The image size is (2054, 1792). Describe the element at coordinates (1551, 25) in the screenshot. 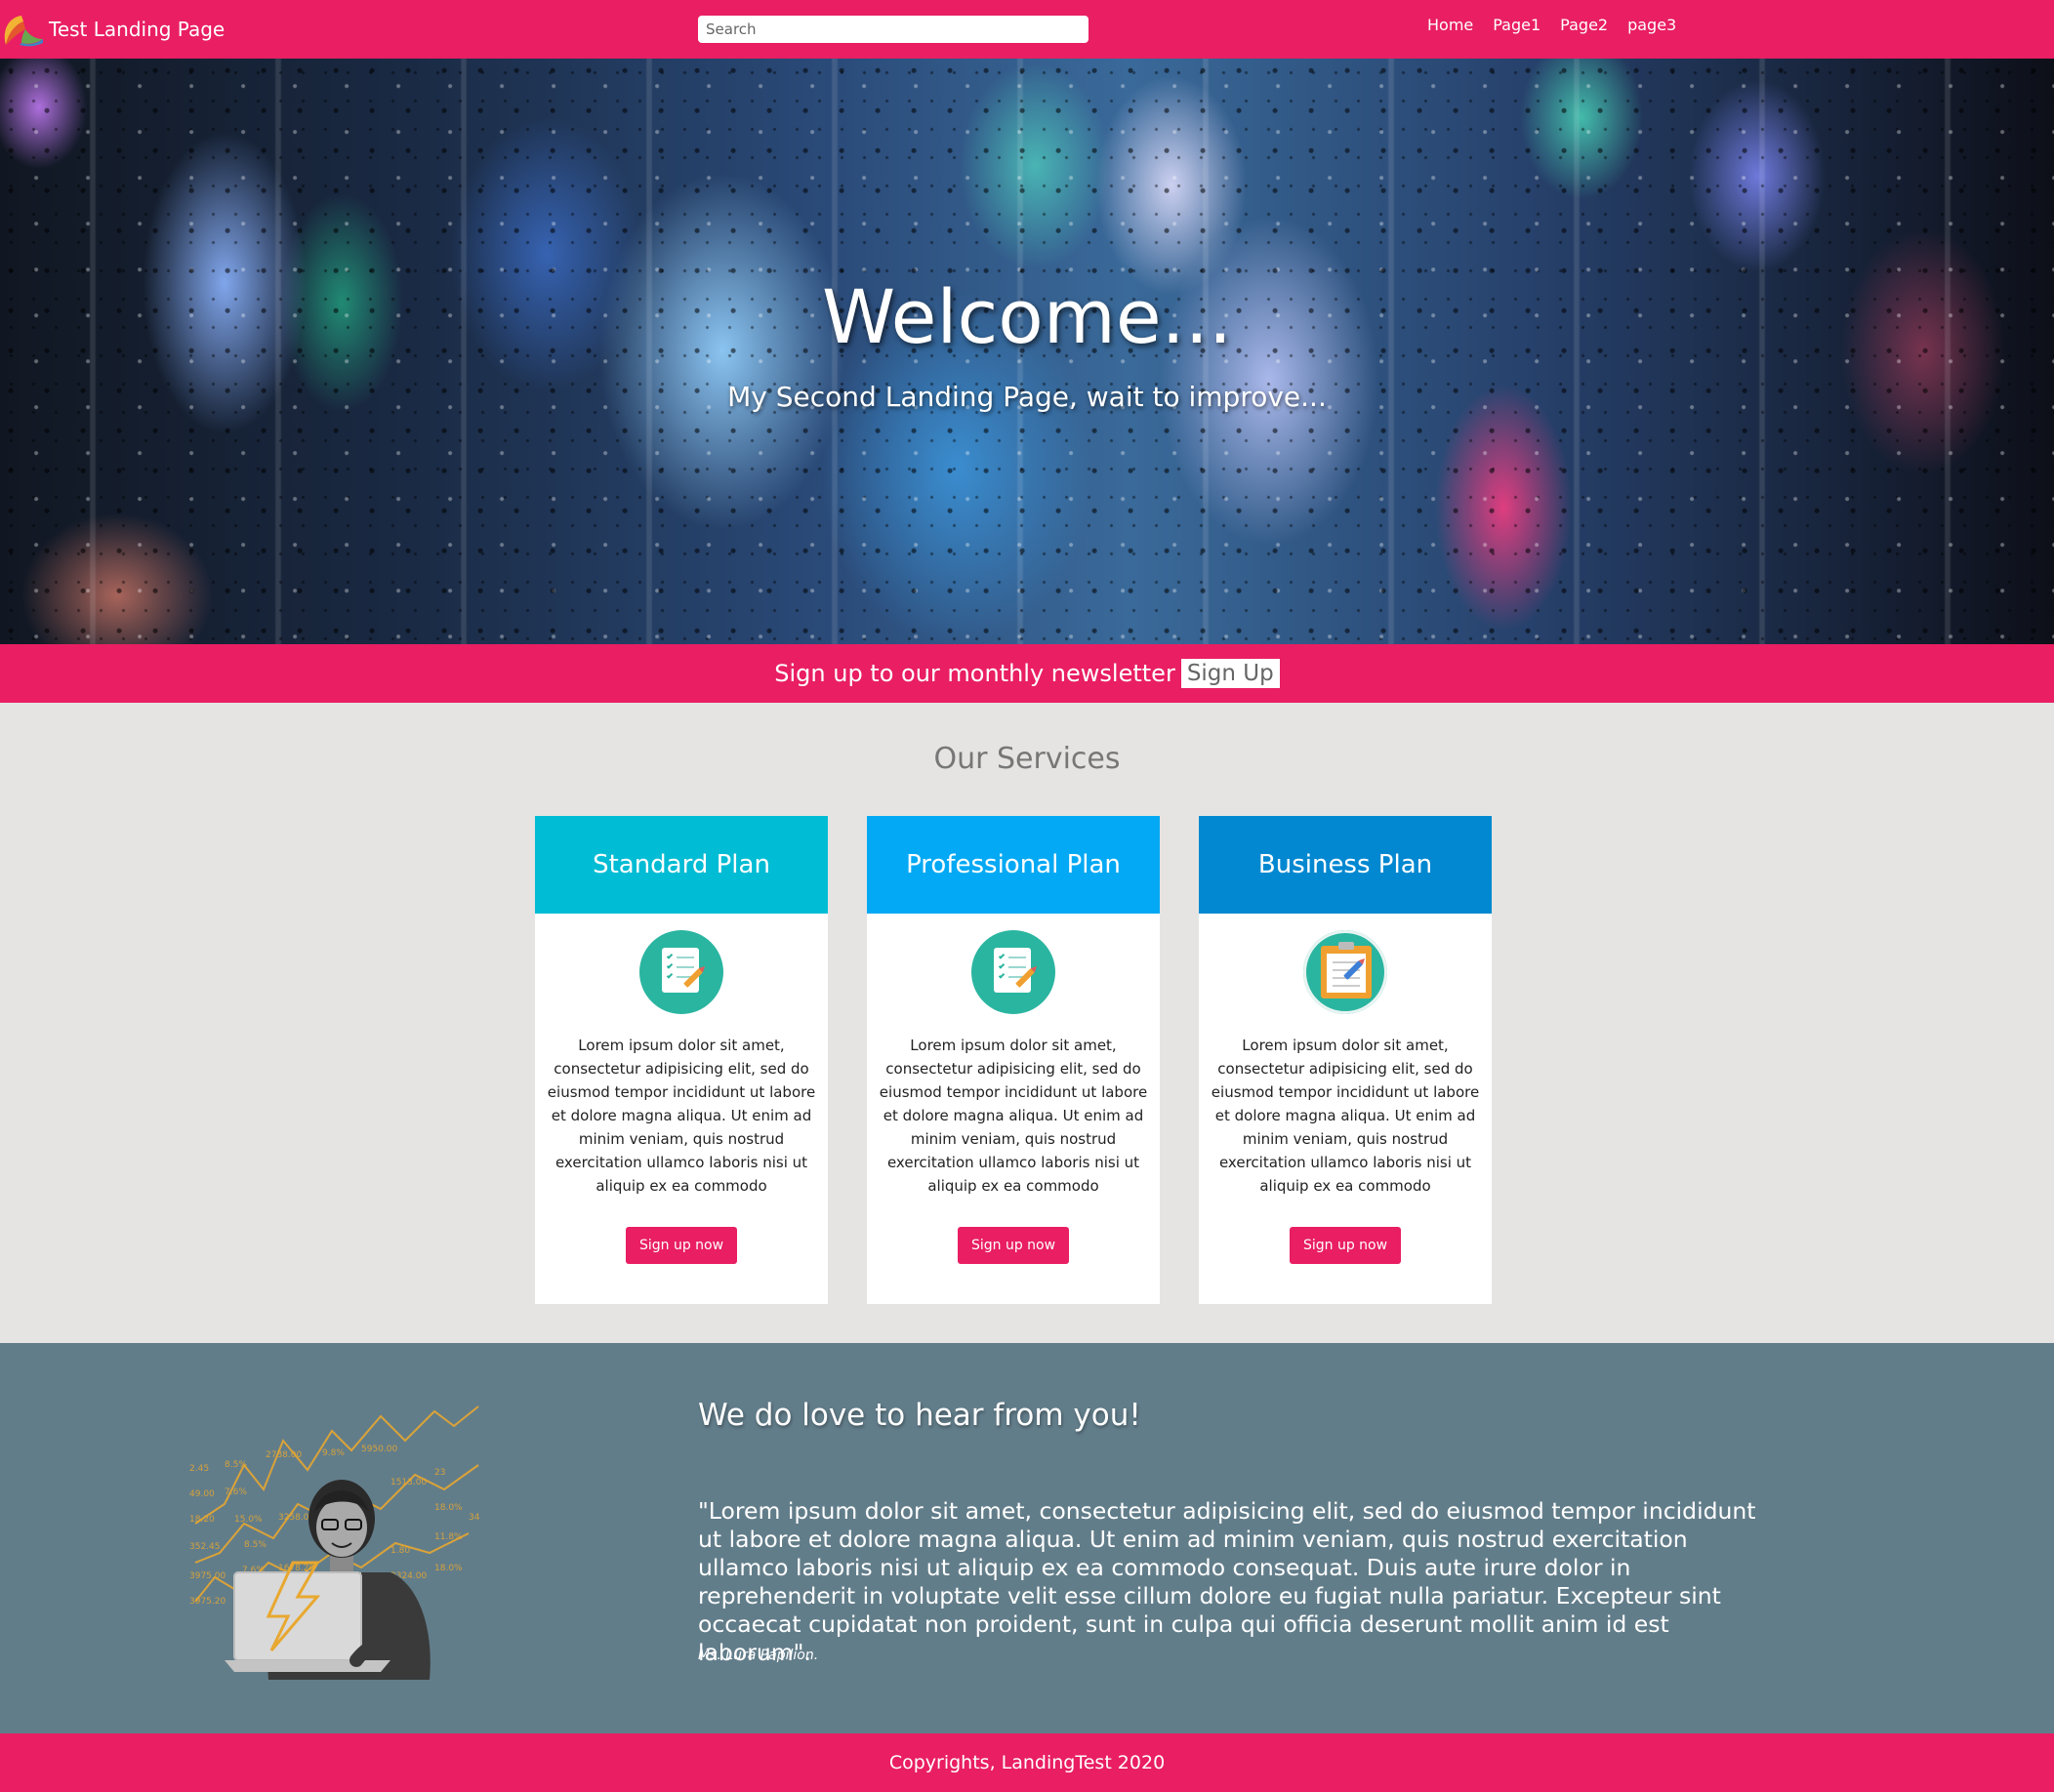

I see `nav-links: Home Page1 Page2 page3` at that location.